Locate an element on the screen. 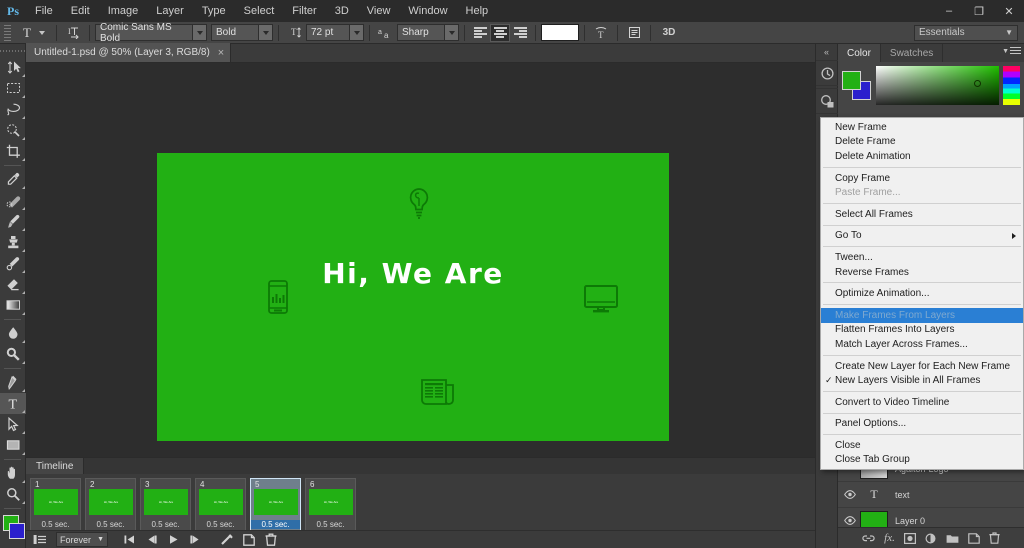  mask-icon is located at coordinates (909, 538).